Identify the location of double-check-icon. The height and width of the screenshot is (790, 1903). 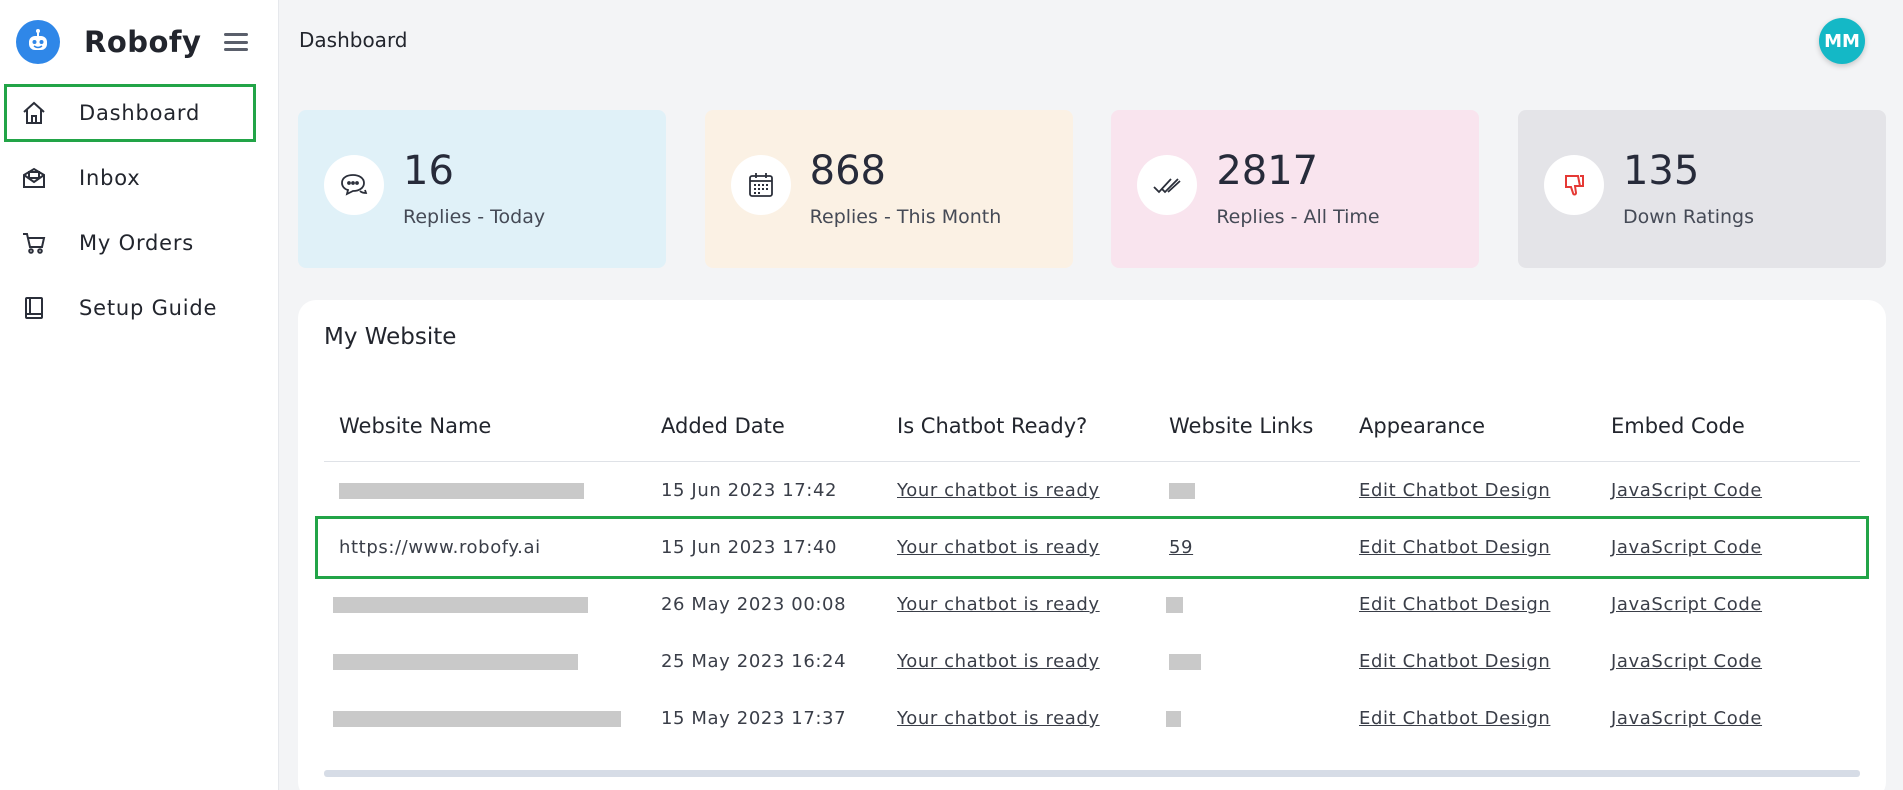
(1167, 185).